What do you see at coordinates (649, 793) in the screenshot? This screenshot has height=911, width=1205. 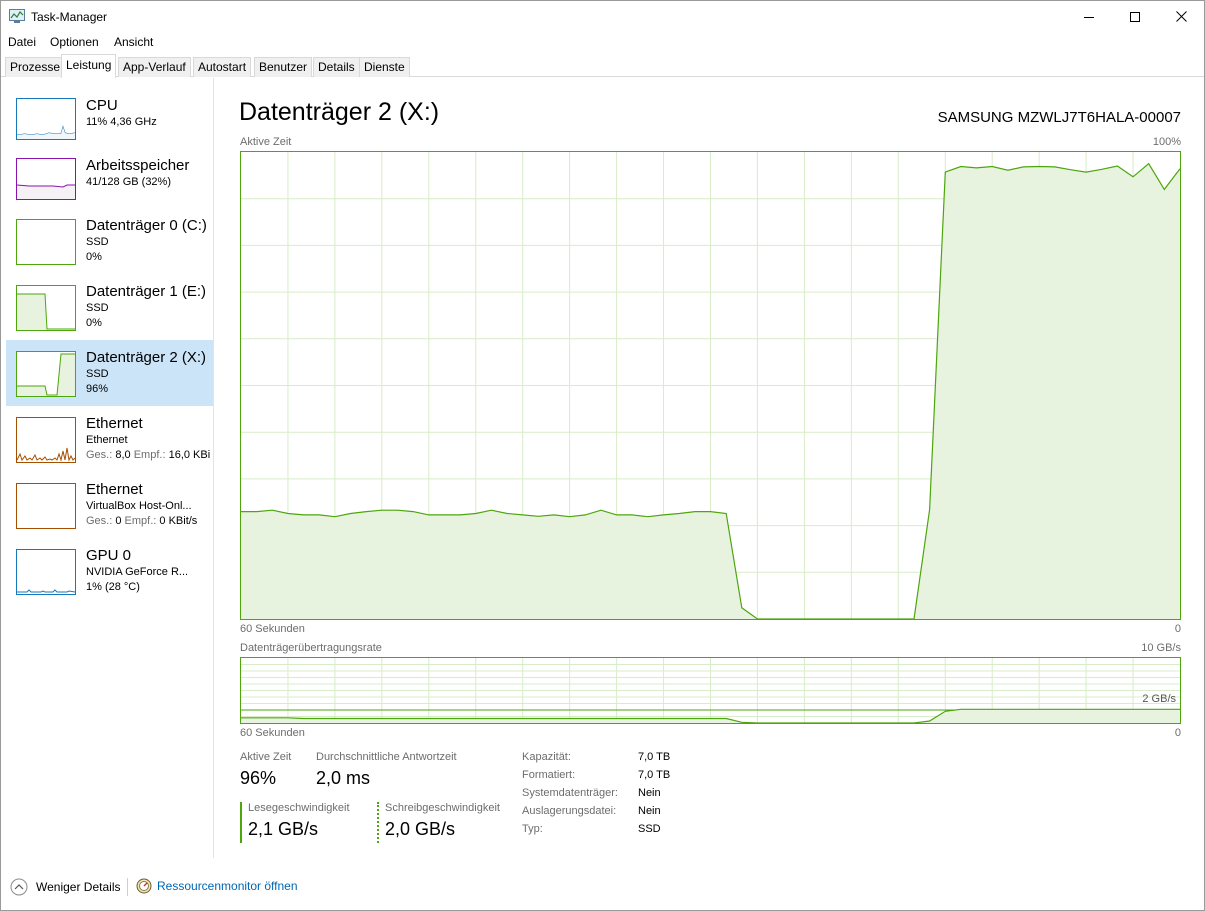 I see `property-system-disk-value: Nein` at bounding box center [649, 793].